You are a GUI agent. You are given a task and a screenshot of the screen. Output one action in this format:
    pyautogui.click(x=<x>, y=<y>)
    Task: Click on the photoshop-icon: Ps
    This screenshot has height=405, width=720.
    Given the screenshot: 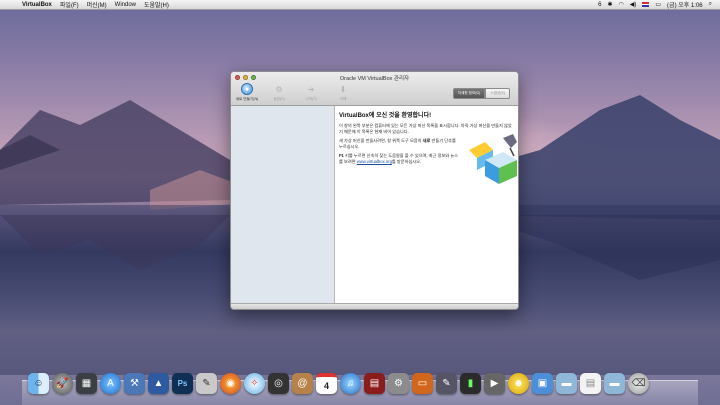 What is the action you would take?
    pyautogui.click(x=182, y=383)
    